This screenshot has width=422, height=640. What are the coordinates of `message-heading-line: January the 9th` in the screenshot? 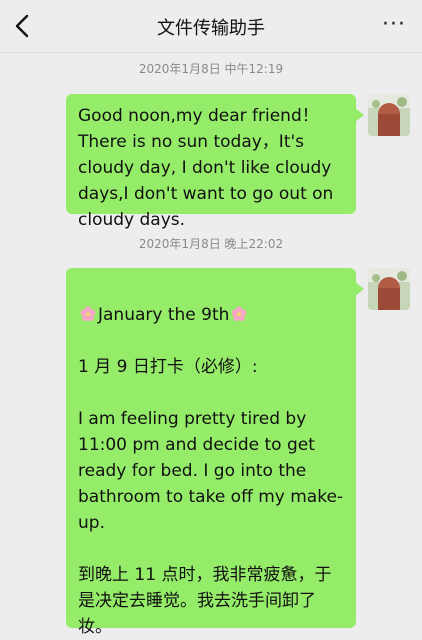 It's located at (211, 315).